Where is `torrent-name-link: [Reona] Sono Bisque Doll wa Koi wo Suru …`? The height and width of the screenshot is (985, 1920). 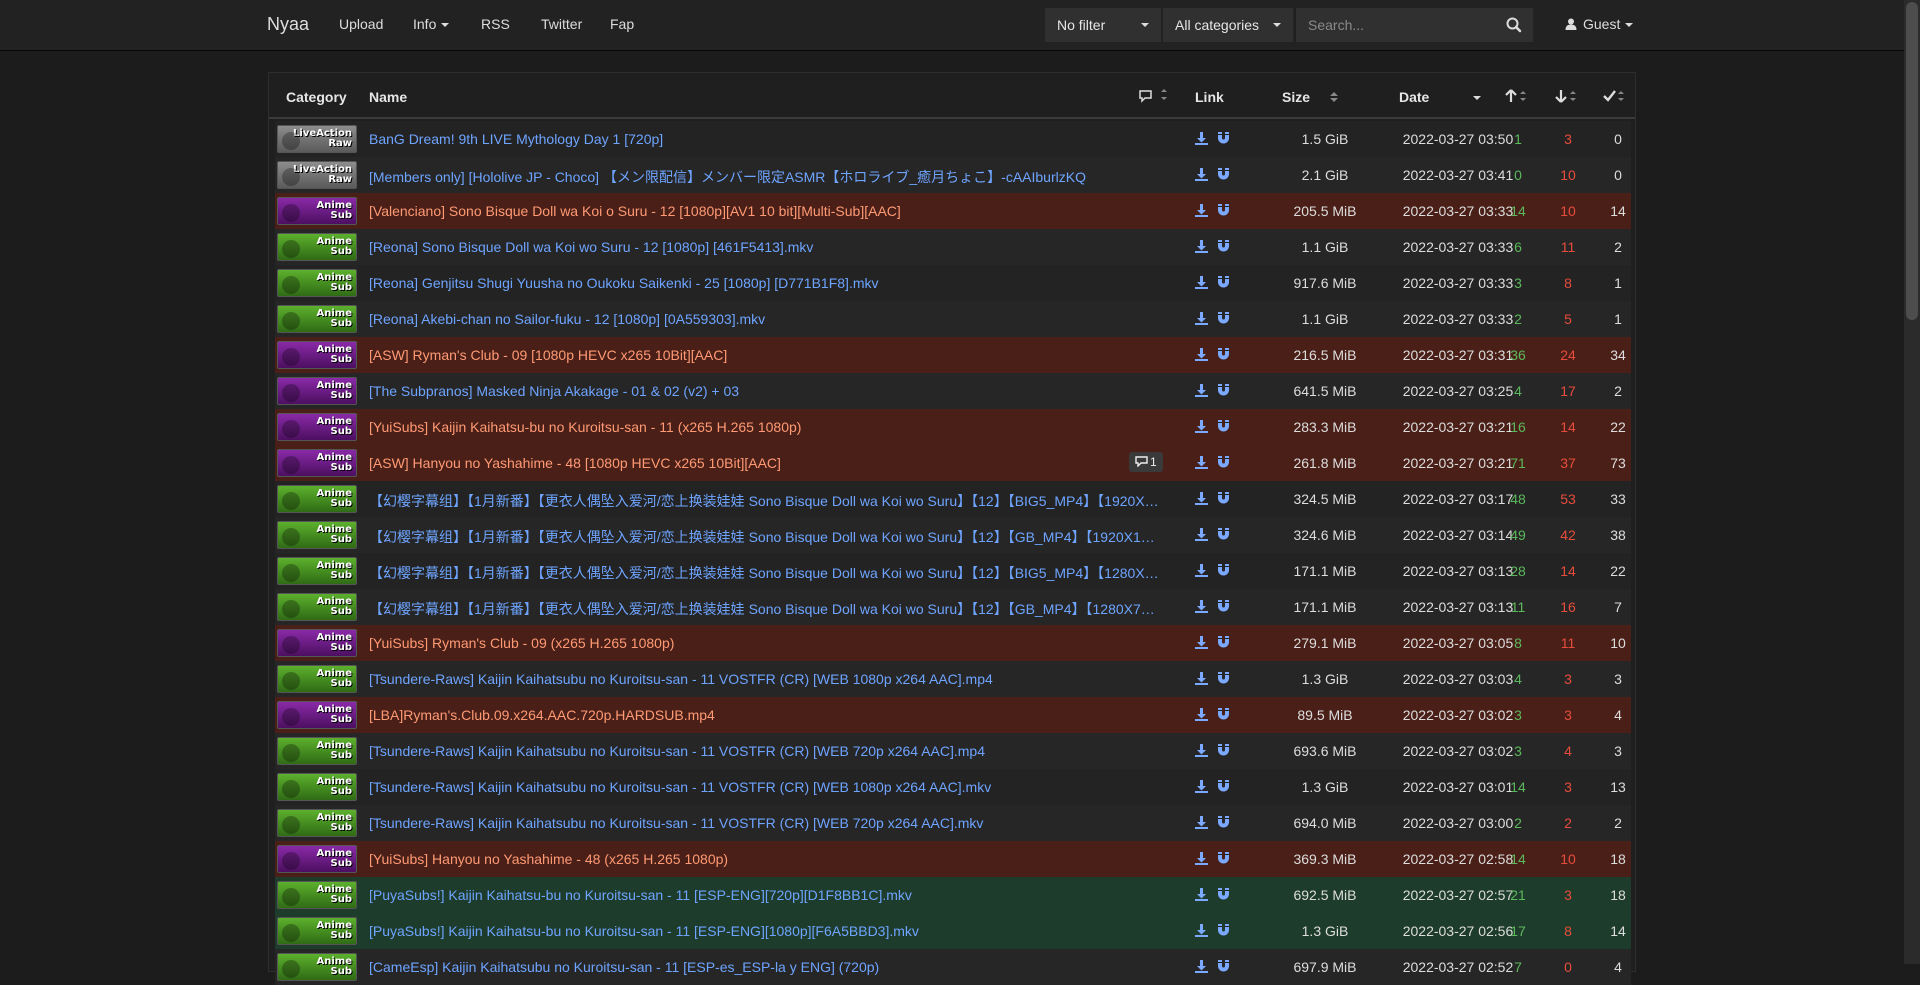
torrent-name-link: [Reona] Sono Bisque Doll wa Koi wo Suru … is located at coordinates (764, 247).